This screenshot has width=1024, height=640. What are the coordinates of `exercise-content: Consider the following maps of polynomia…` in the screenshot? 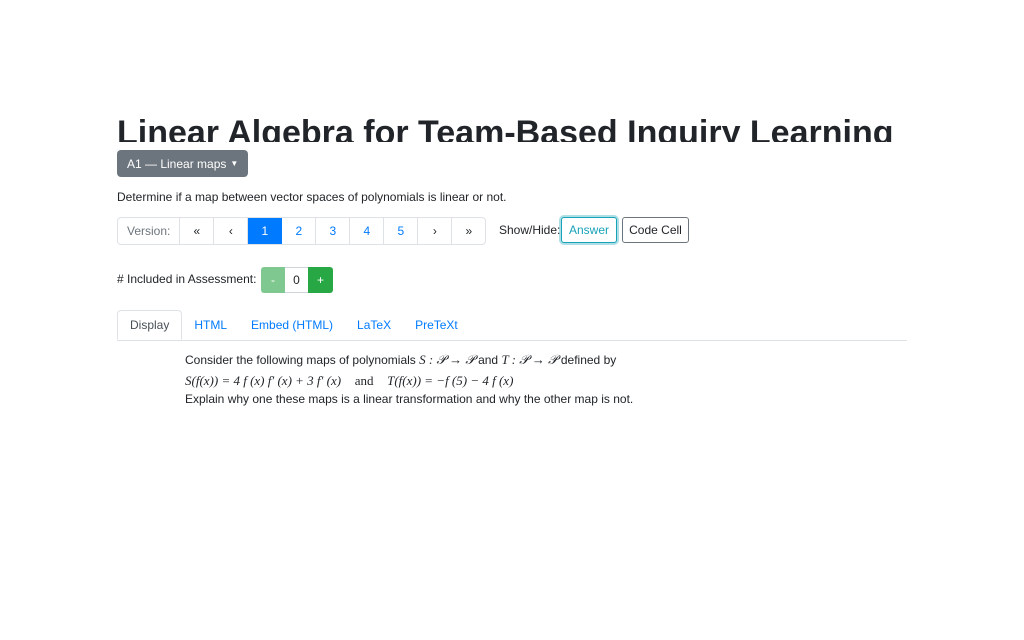 It's located at (545, 378).